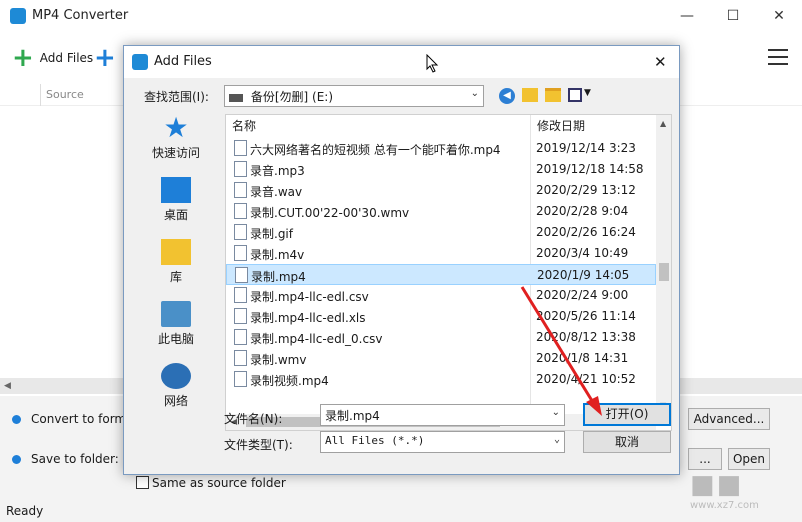 The image size is (802, 522). I want to click on file-date: 2020/3/4 10:49, so click(582, 253).